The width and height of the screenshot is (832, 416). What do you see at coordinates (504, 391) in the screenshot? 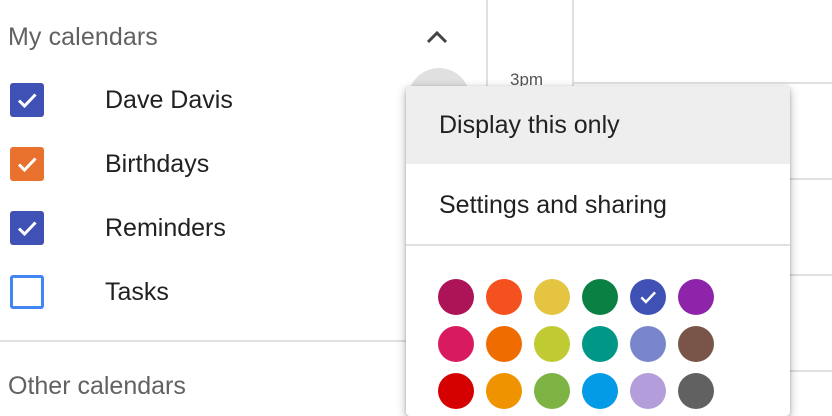
I see `color-swatch-mango` at bounding box center [504, 391].